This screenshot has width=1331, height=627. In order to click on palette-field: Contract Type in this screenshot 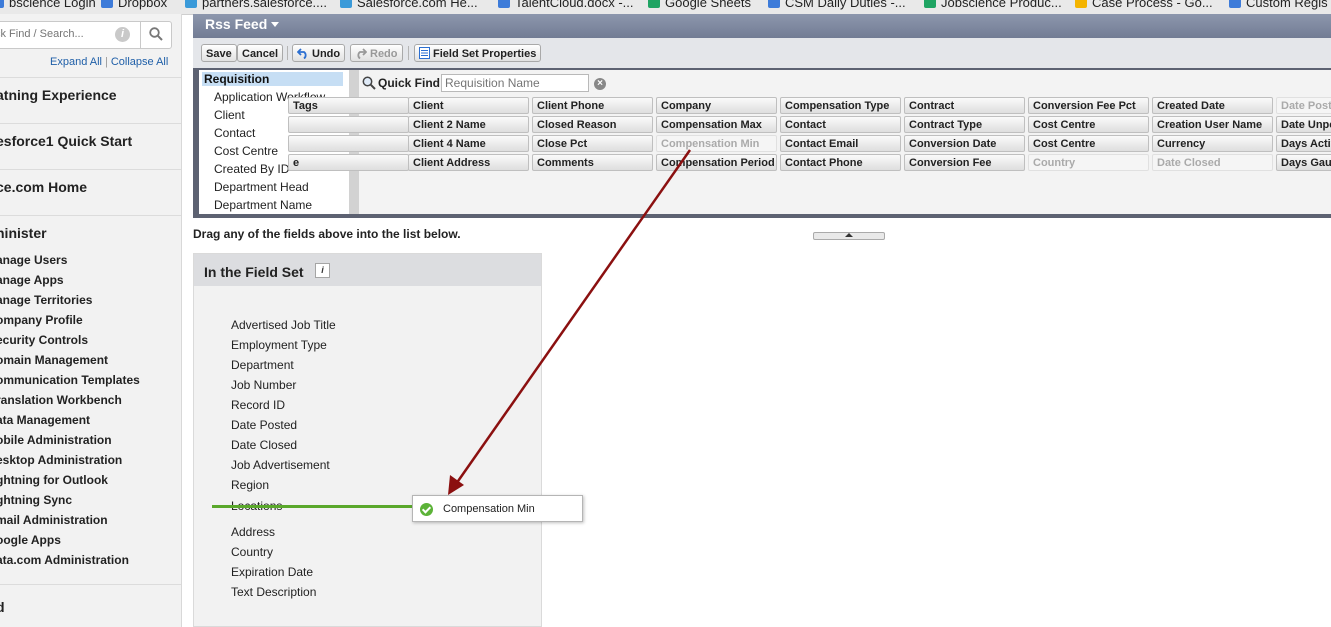, I will do `click(964, 124)`.